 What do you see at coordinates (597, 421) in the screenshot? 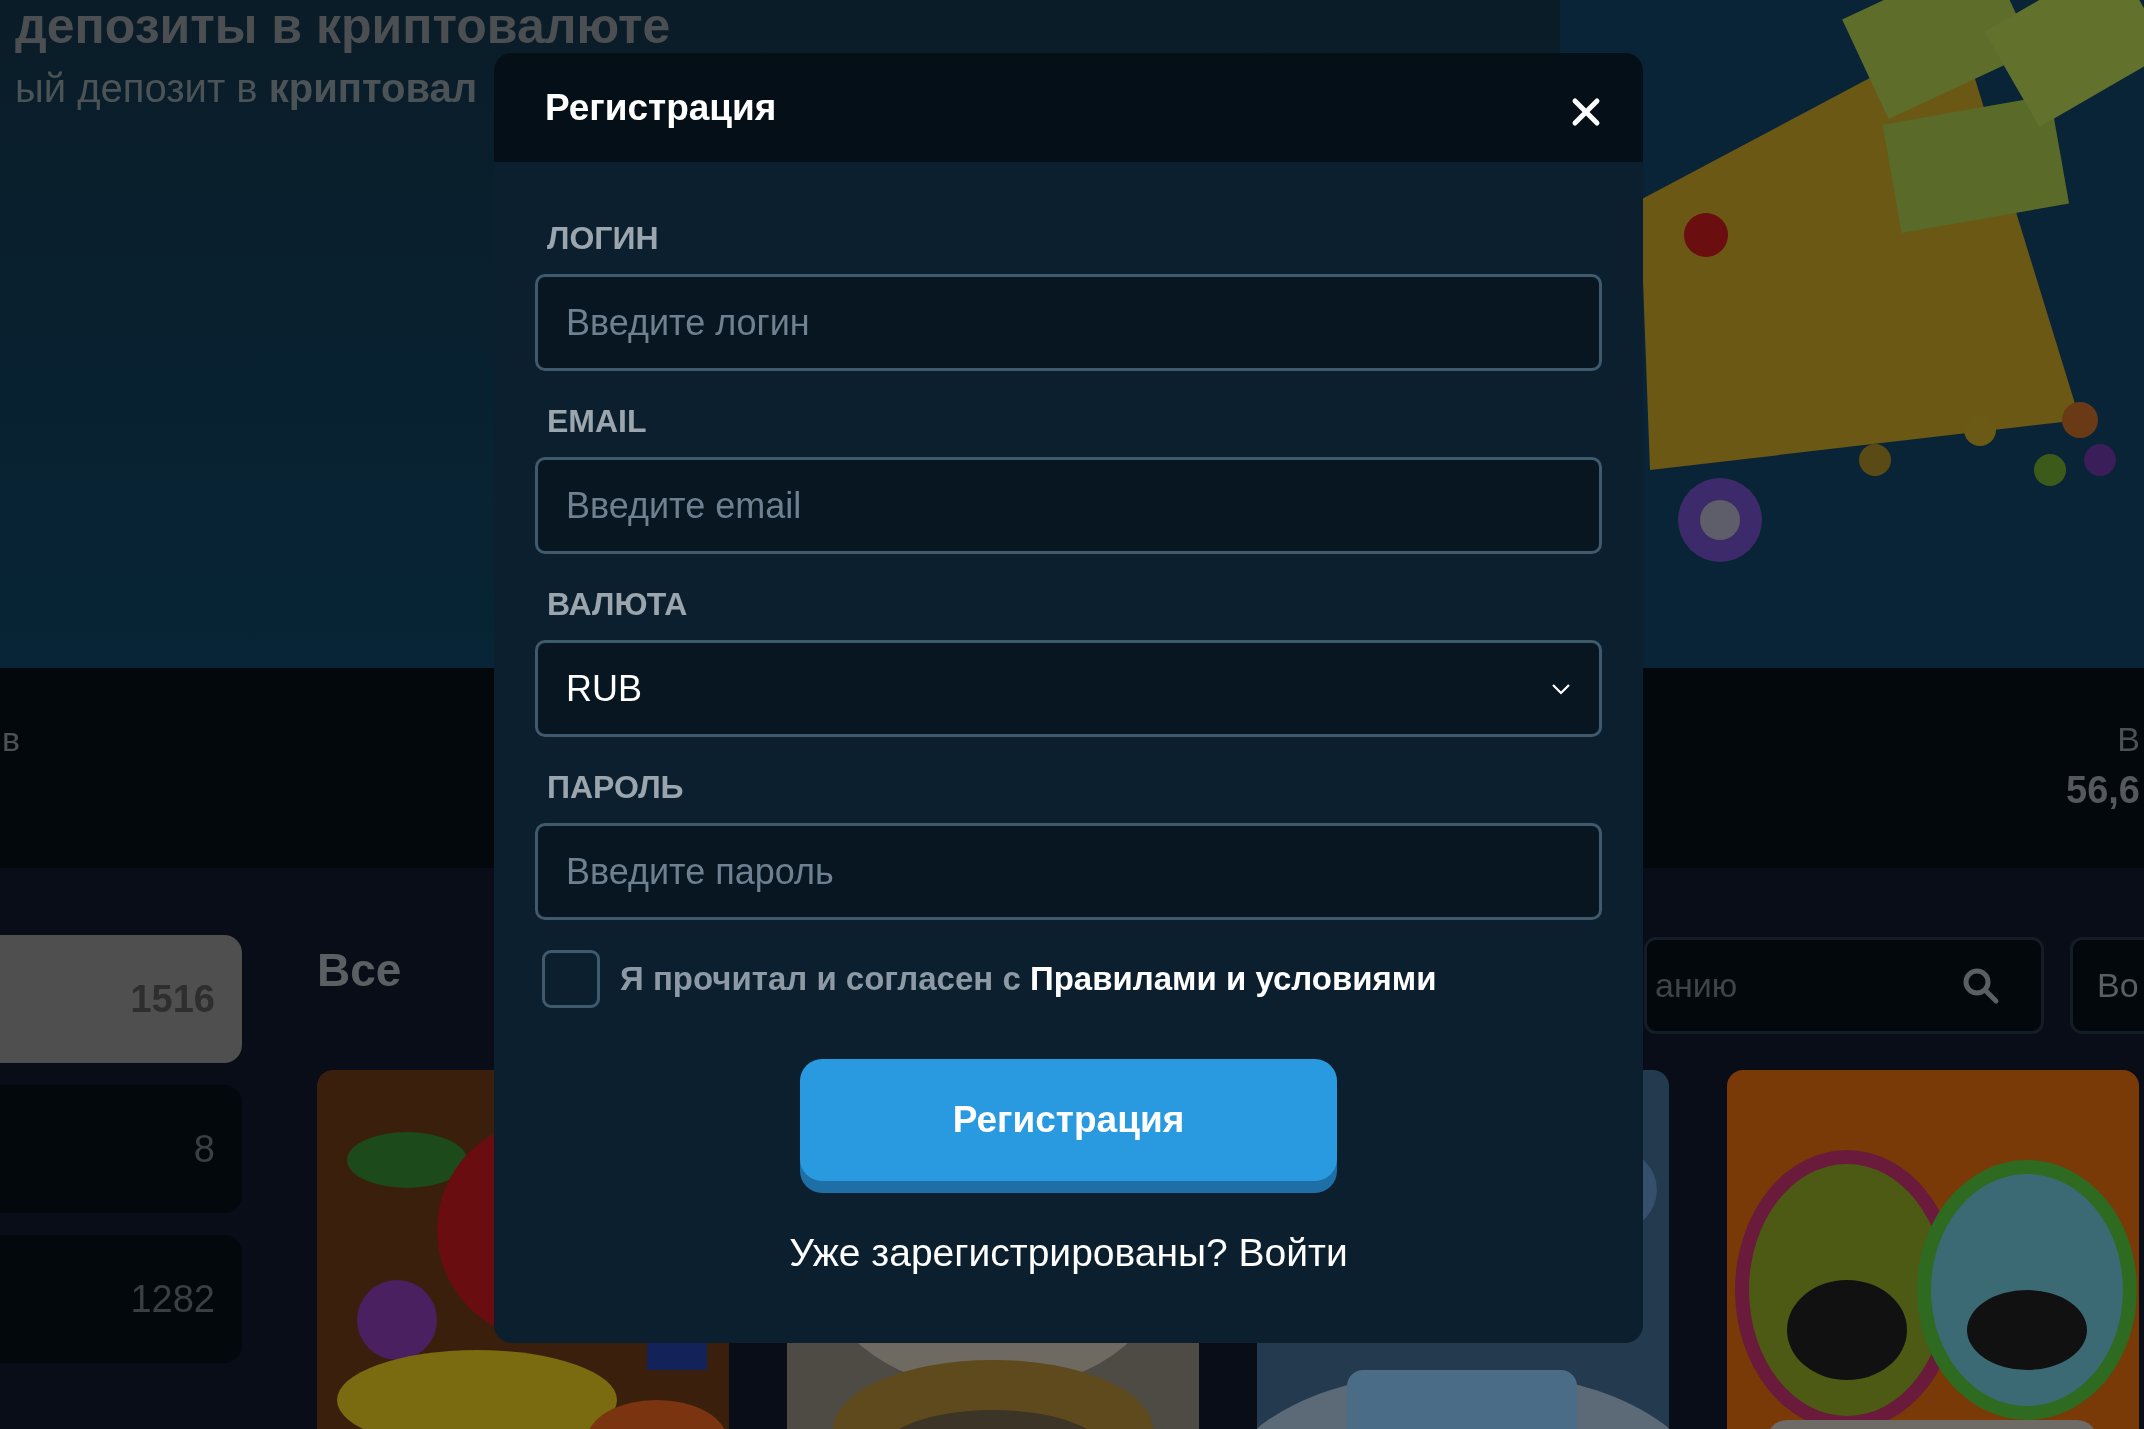
I see `field-label: EMAIL` at bounding box center [597, 421].